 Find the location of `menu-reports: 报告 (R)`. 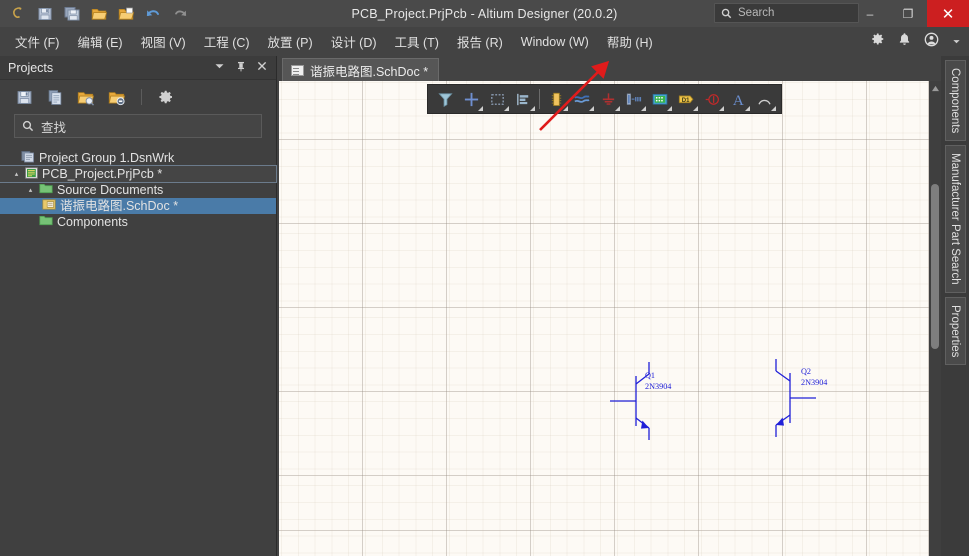

menu-reports: 报告 (R) is located at coordinates (480, 41).